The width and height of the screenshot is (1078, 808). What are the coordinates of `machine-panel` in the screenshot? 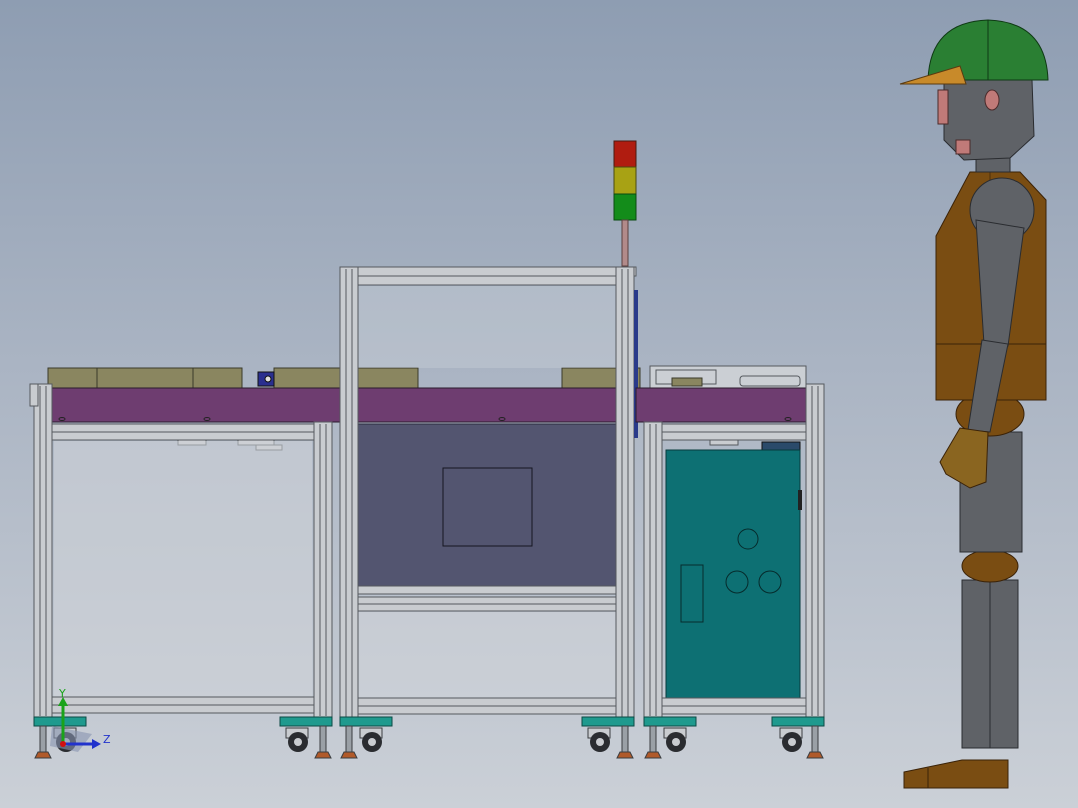 It's located at (487, 505).